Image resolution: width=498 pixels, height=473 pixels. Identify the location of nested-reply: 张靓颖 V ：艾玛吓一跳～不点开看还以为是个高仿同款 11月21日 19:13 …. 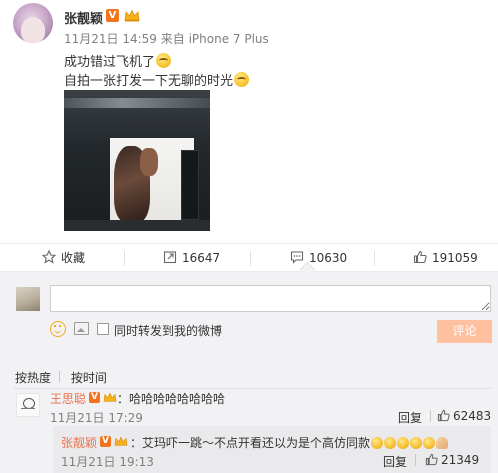
(272, 449).